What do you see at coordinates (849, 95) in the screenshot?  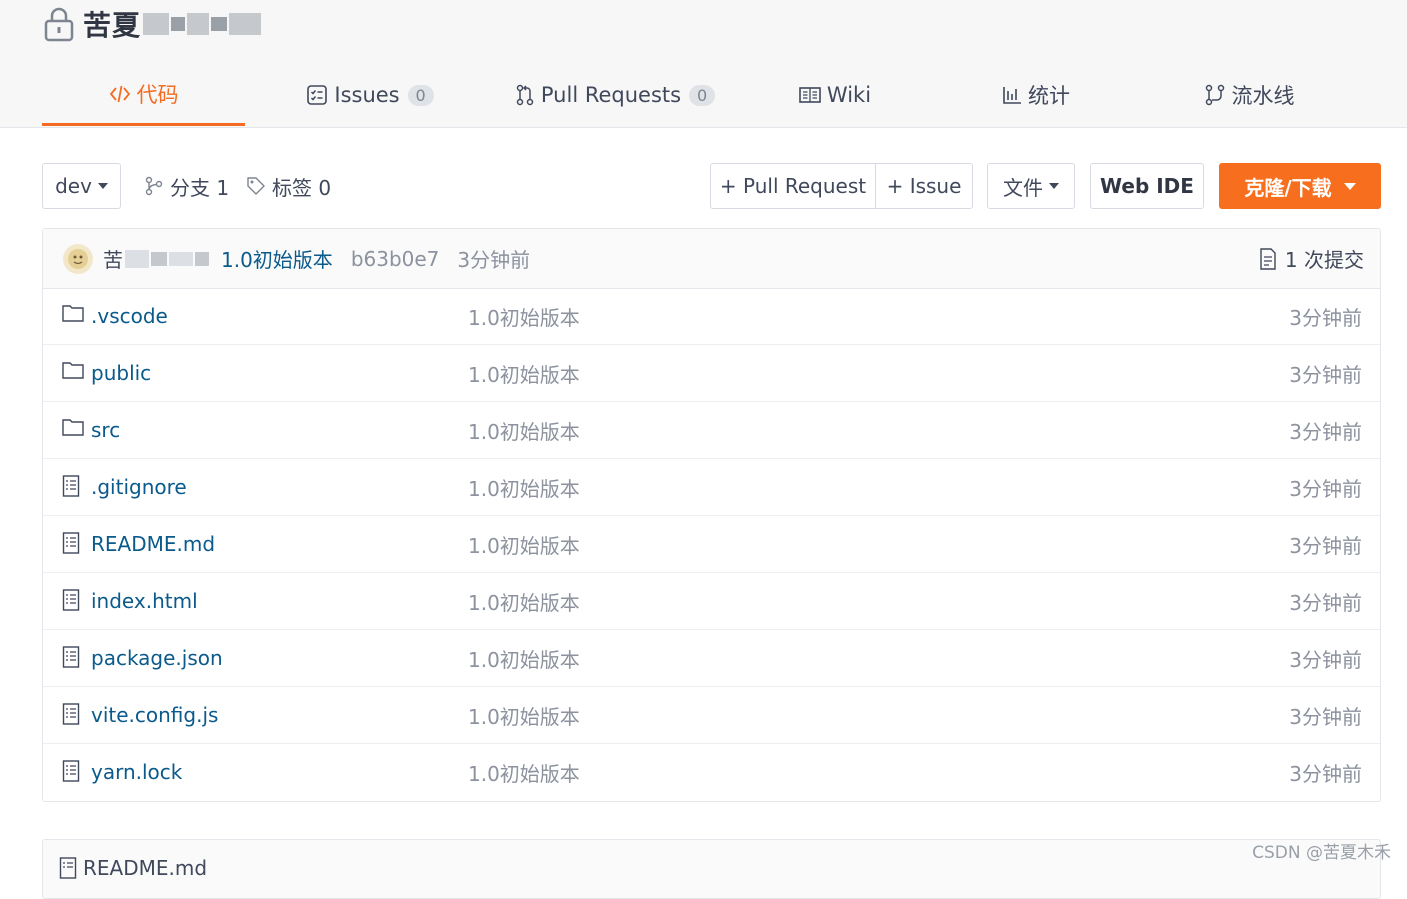 I see `tab-label: Wiki` at bounding box center [849, 95].